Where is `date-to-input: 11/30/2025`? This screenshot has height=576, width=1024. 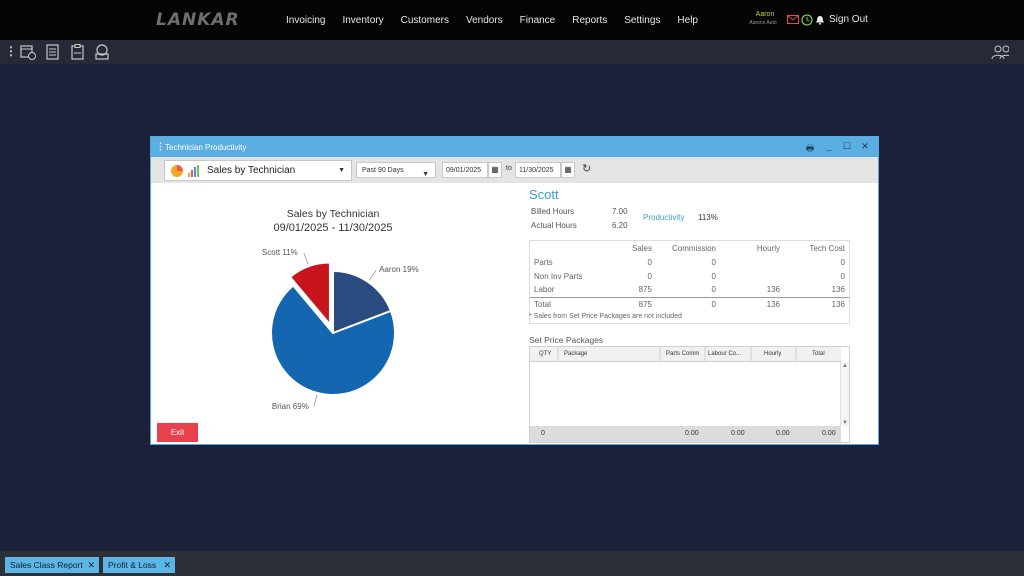 date-to-input: 11/30/2025 is located at coordinates (538, 170).